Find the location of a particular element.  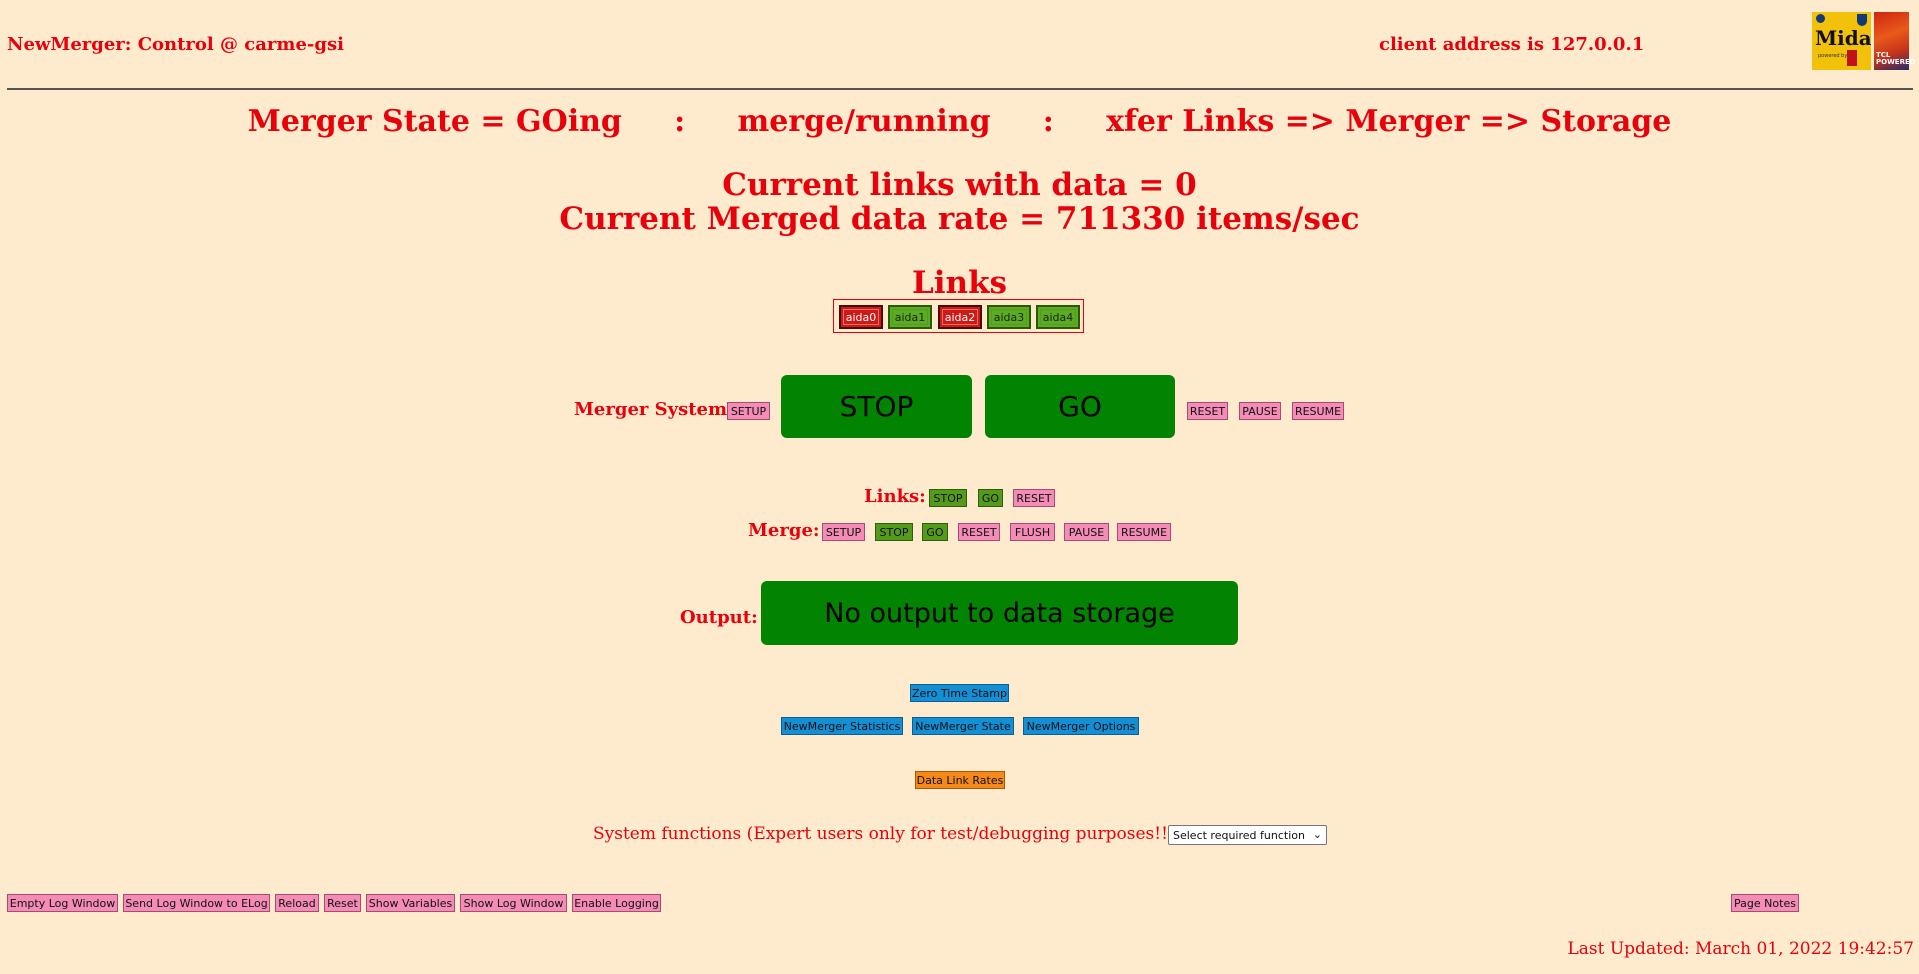

links-controls-label: Links: is located at coordinates (895, 496).